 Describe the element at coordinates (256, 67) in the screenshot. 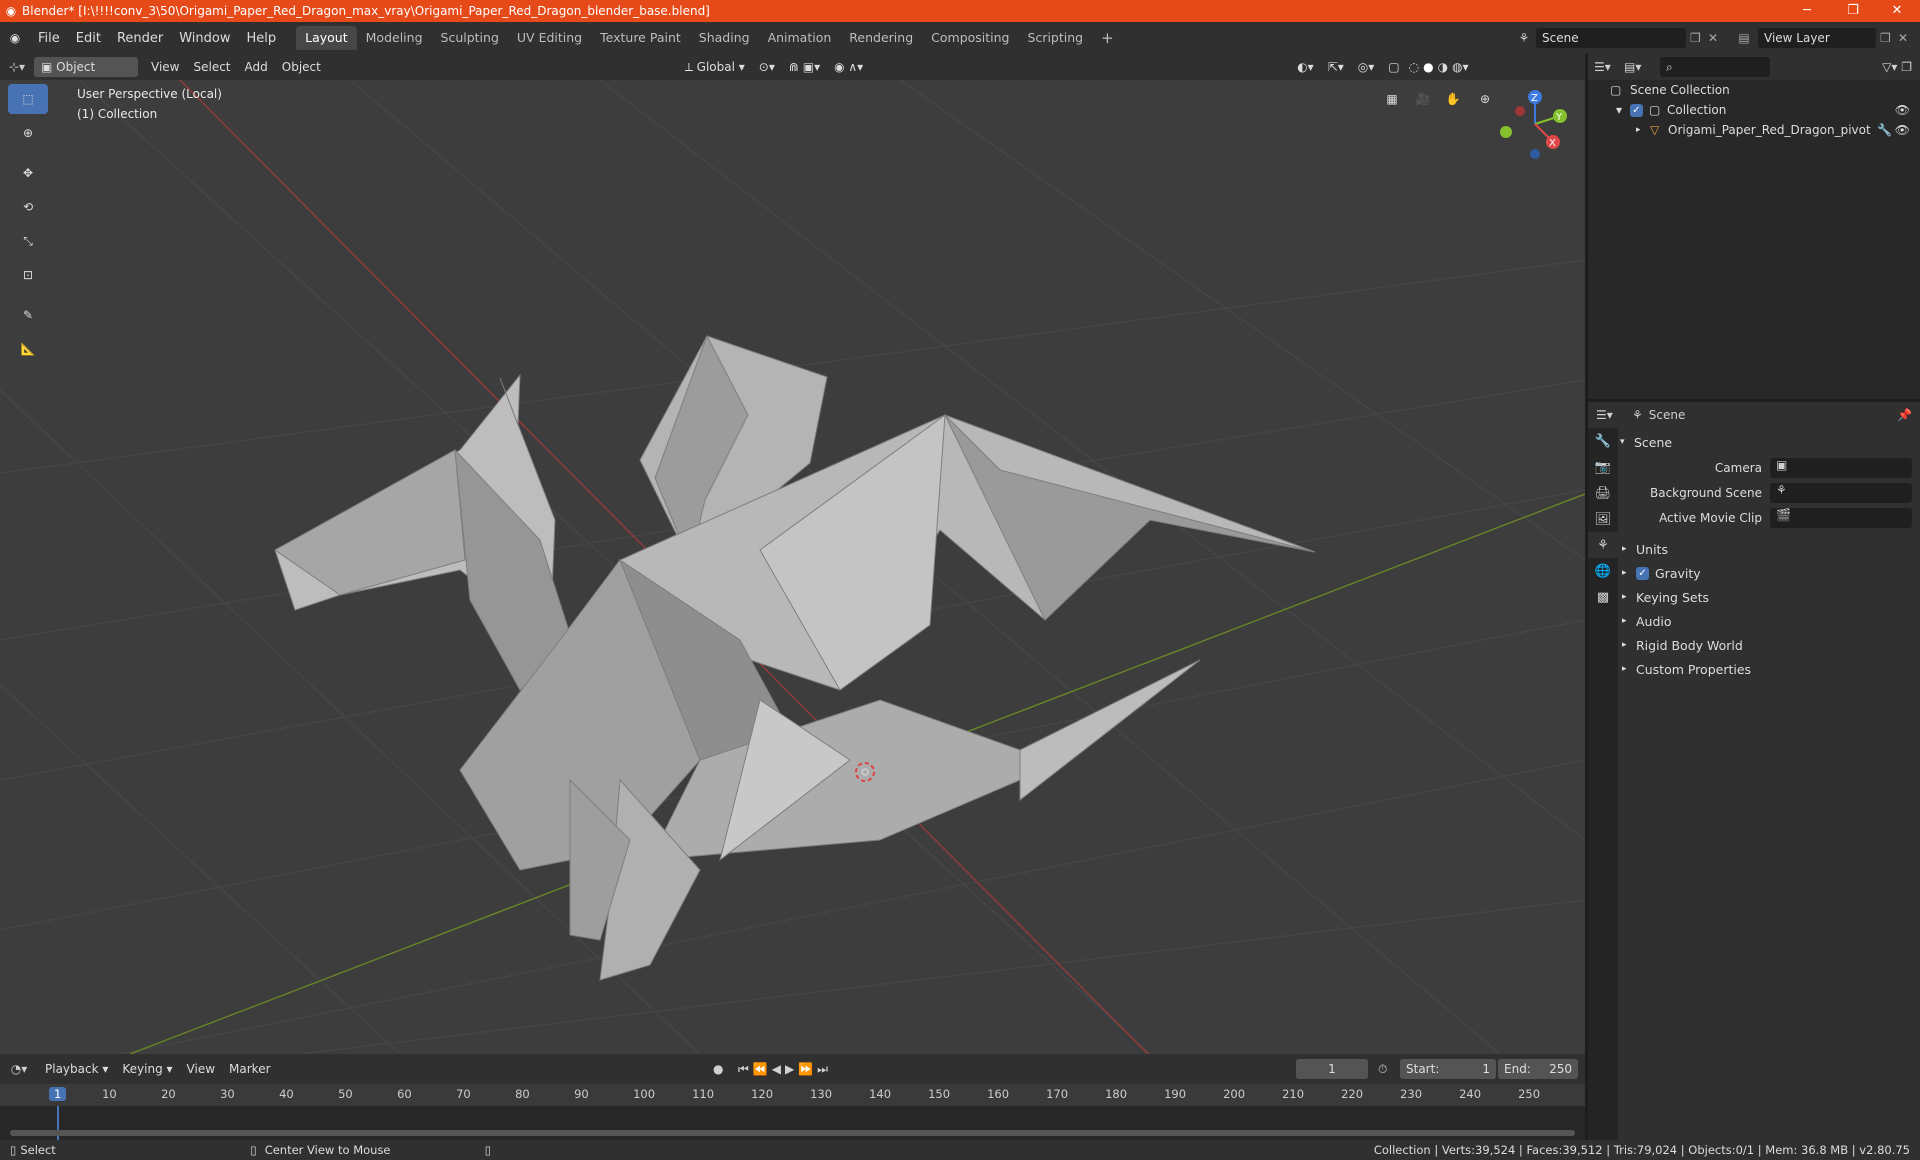

I see `menu-add: Add` at that location.